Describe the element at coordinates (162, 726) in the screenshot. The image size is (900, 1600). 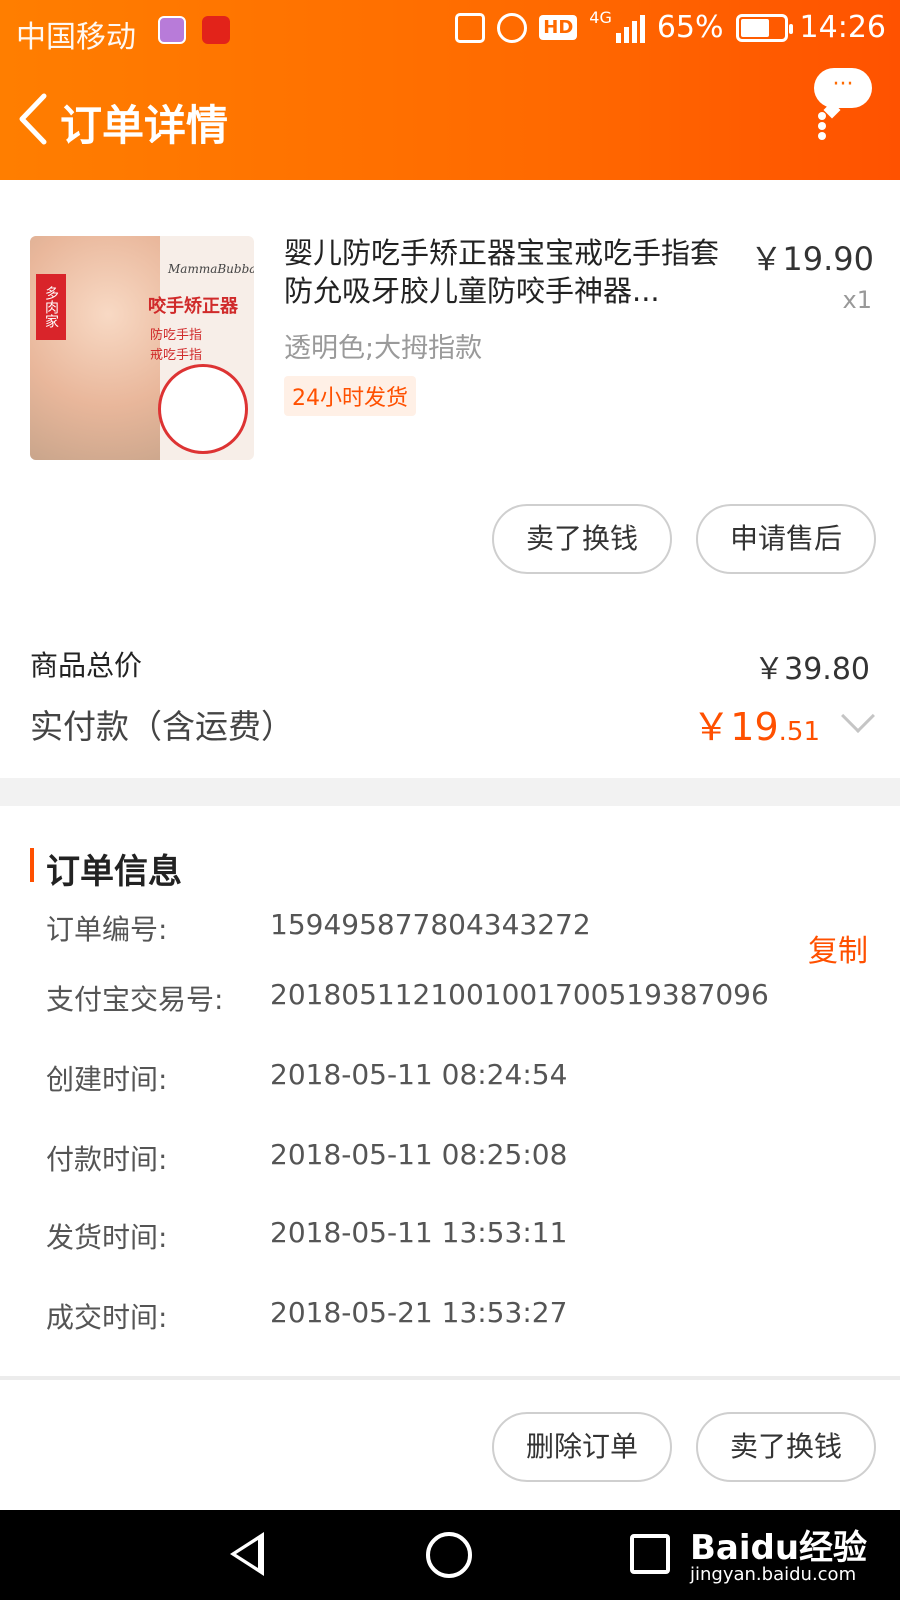
I see `paid-label: 实付款（含运费）` at that location.